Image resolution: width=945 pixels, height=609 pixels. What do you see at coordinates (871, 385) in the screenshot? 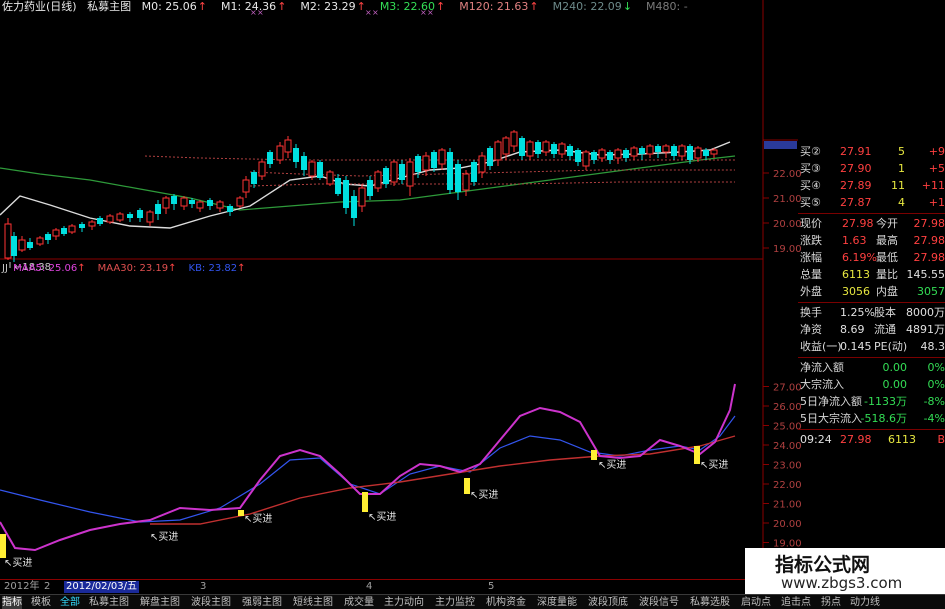
I see `flow-row: 大宗流入 0.00 0%` at bounding box center [871, 385].